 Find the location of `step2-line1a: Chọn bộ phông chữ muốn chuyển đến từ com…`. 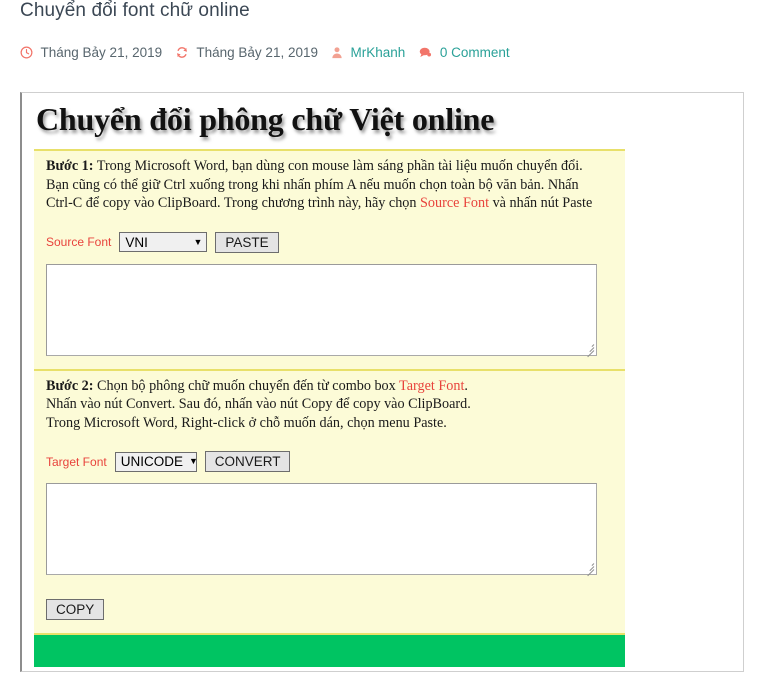

step2-line1a: Chọn bộ phông chữ muốn chuyển đến từ com… is located at coordinates (246, 385).